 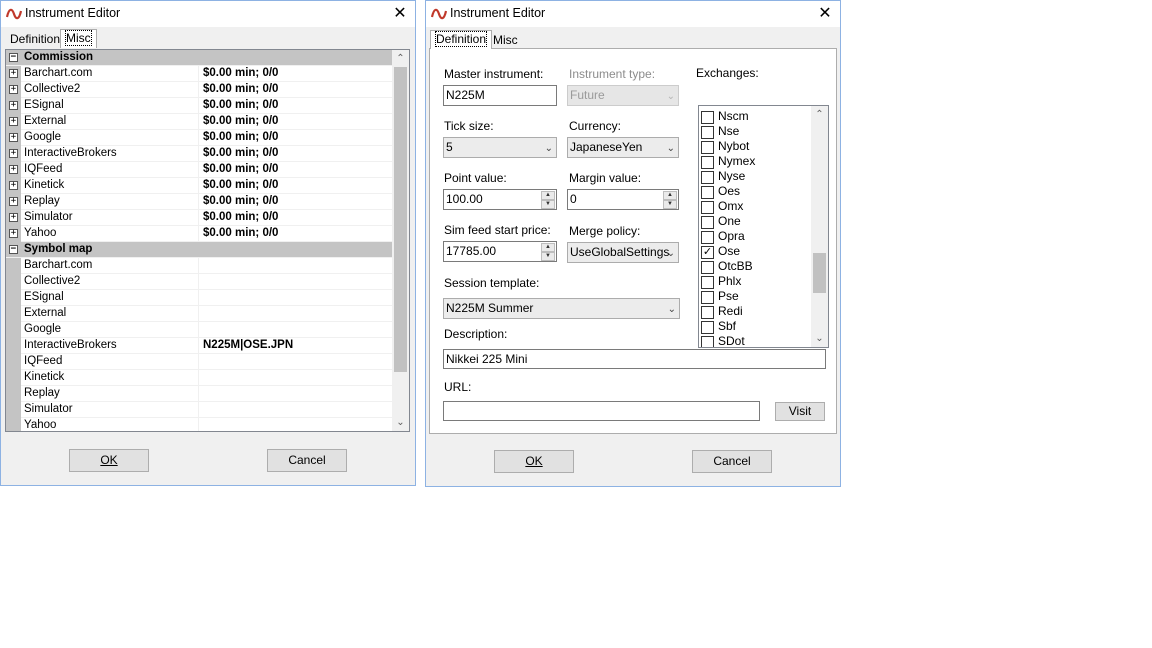 What do you see at coordinates (199, 58) in the screenshot?
I see `property-category: − Commission` at bounding box center [199, 58].